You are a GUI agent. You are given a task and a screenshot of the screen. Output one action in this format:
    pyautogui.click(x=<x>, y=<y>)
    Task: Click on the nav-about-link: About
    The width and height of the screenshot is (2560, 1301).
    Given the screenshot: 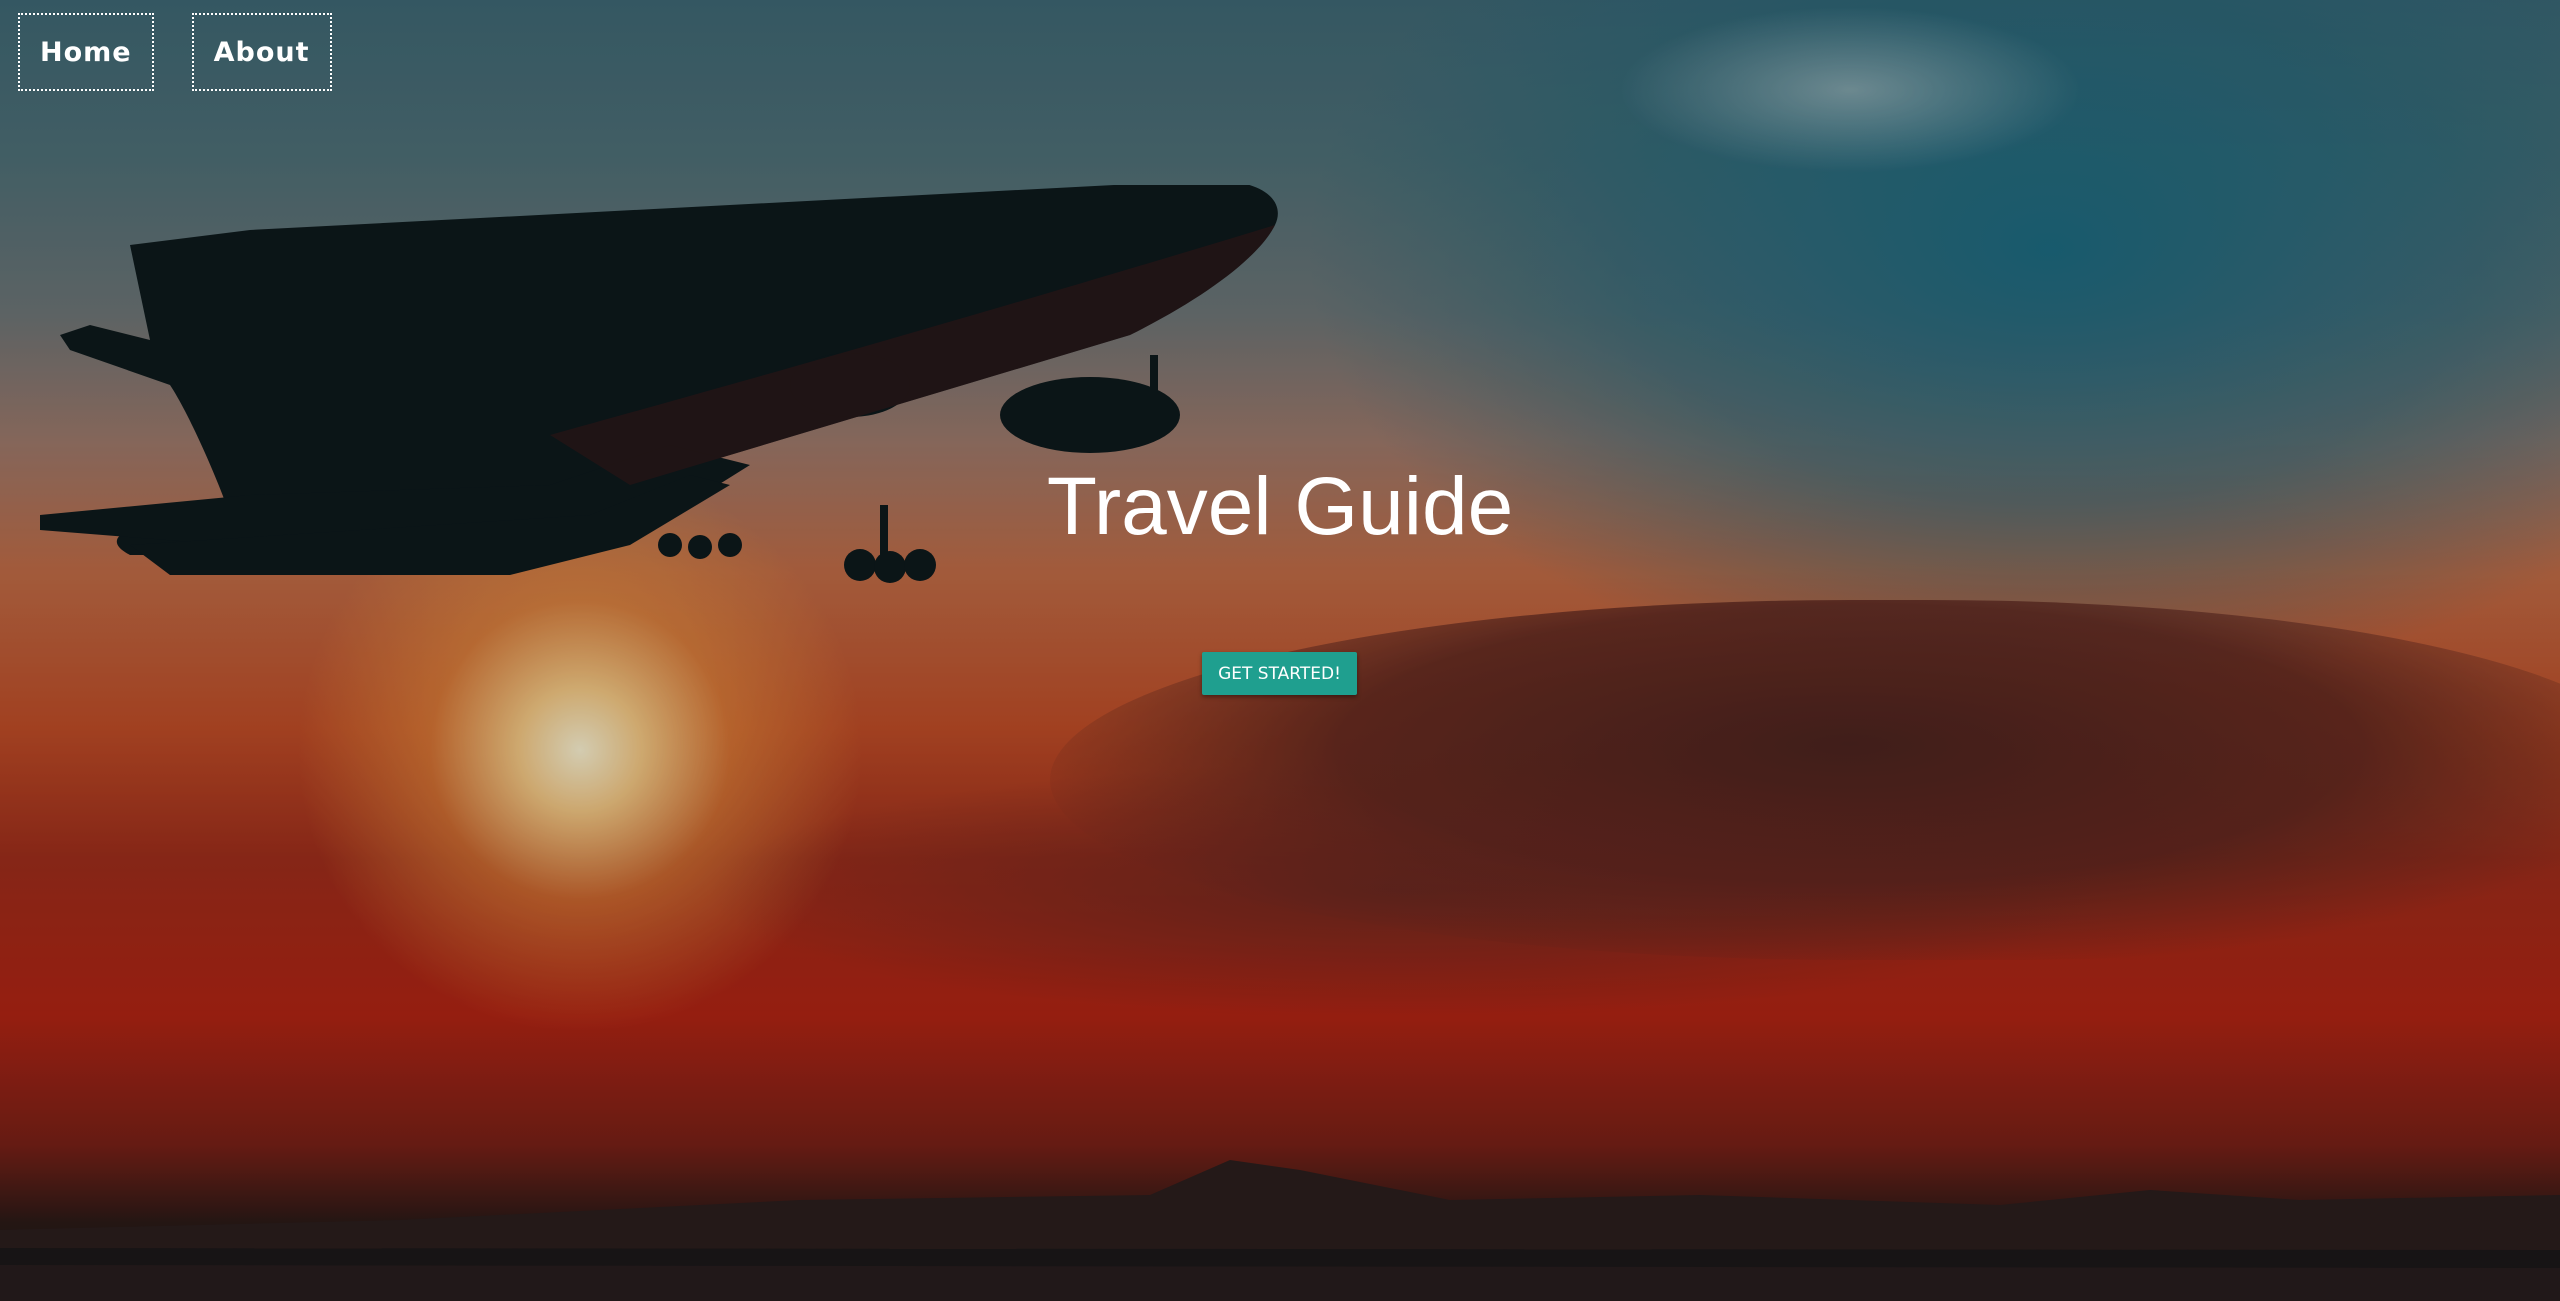 What is the action you would take?
    pyautogui.click(x=261, y=52)
    